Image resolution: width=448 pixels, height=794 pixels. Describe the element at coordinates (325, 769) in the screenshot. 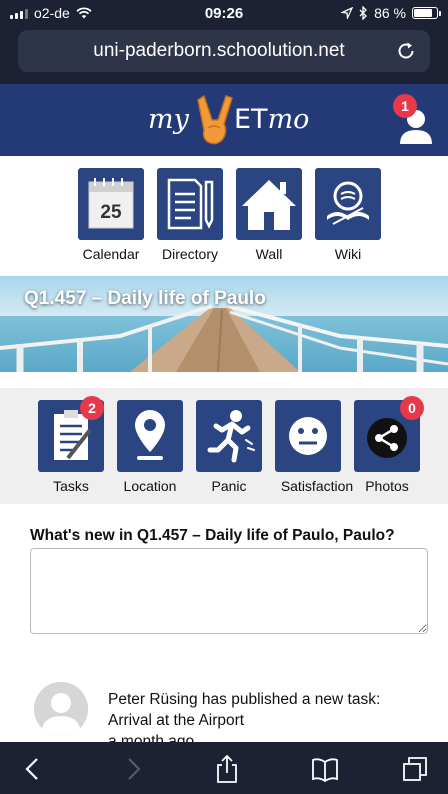

I see `bookmarks-icon` at that location.